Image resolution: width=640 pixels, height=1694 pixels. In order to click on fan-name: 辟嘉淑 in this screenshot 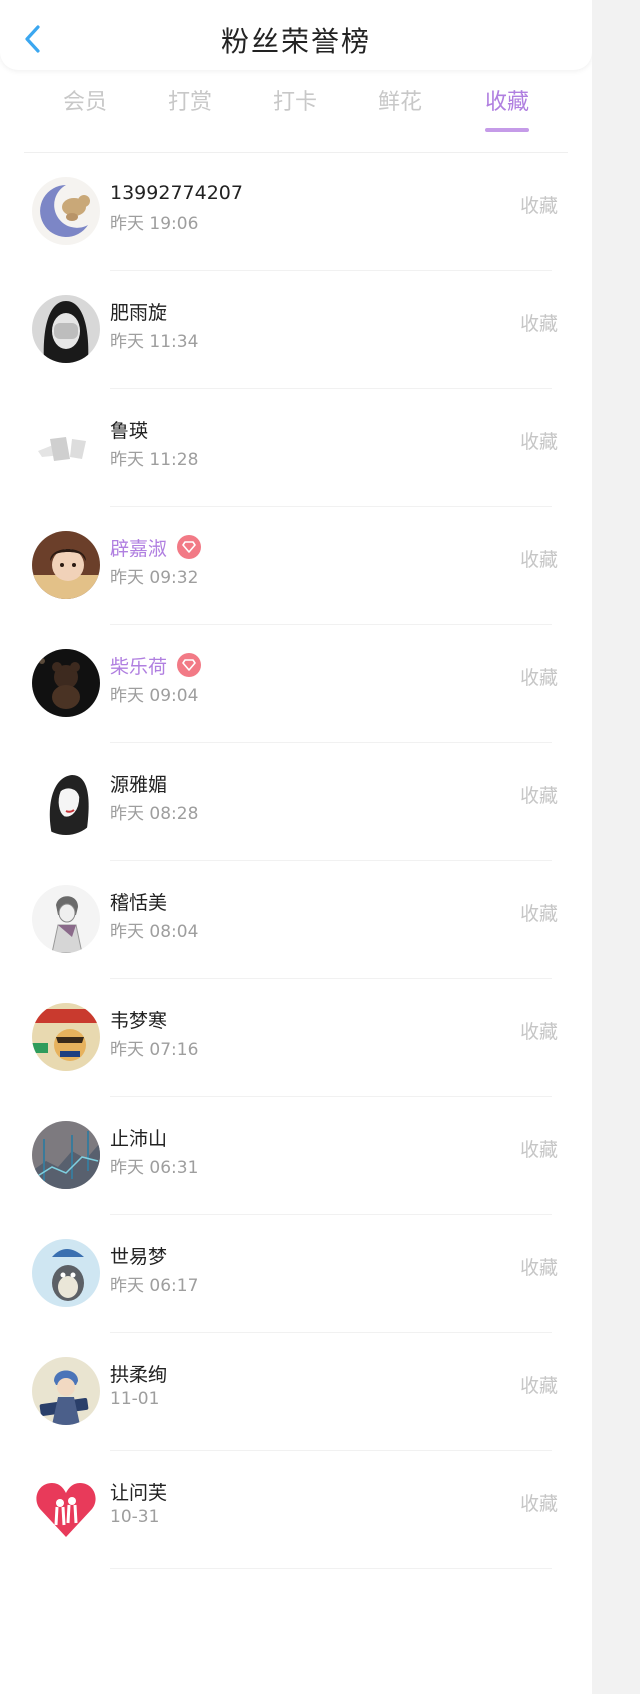, I will do `click(139, 548)`.